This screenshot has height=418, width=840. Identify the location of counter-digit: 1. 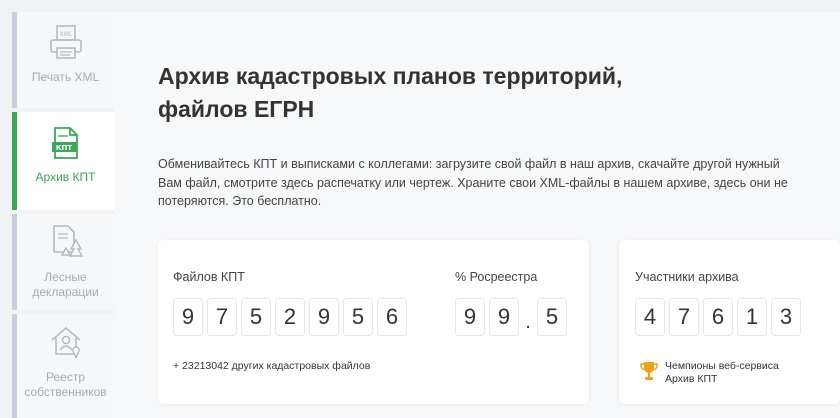
(752, 317).